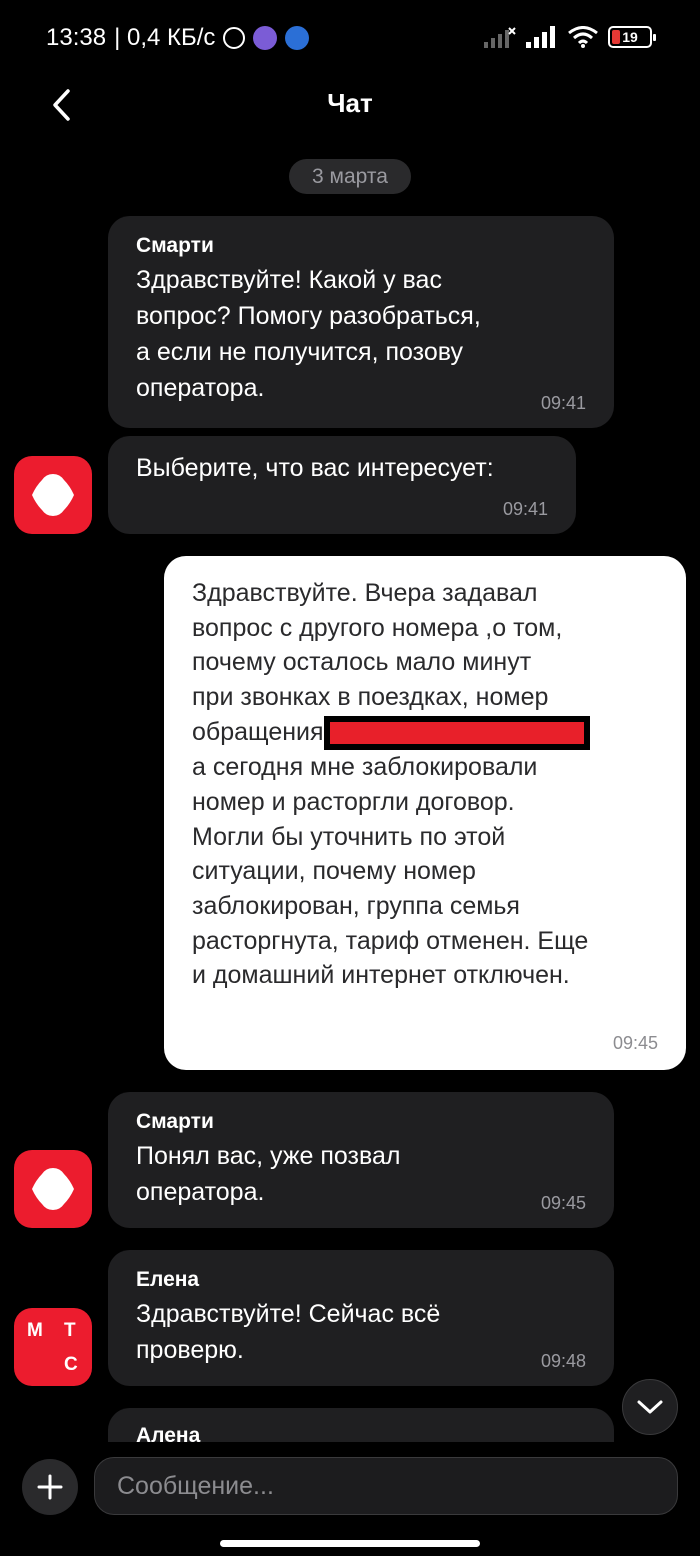 The width and height of the screenshot is (700, 1556). I want to click on message-line: Могли бы уточнить по этой, so click(349, 836).